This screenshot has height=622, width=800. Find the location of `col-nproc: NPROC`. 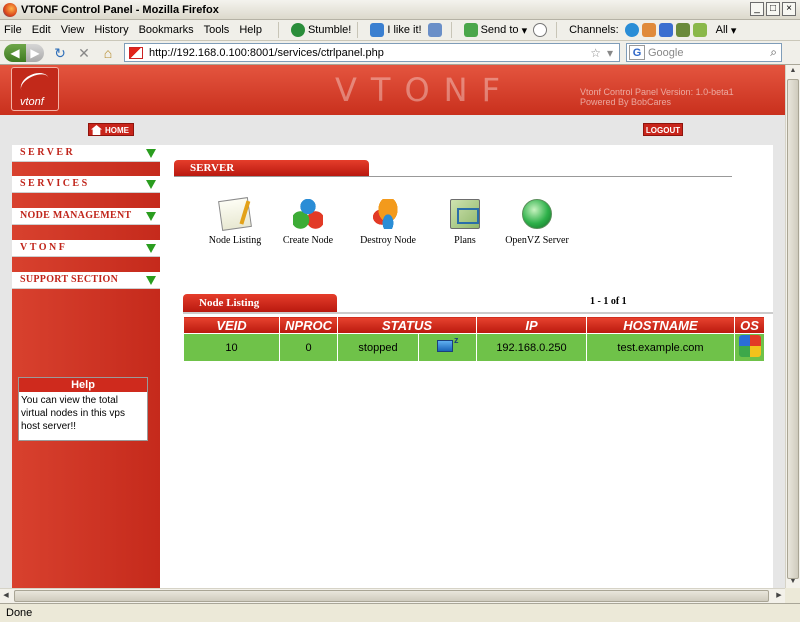

col-nproc: NPROC is located at coordinates (308, 325).